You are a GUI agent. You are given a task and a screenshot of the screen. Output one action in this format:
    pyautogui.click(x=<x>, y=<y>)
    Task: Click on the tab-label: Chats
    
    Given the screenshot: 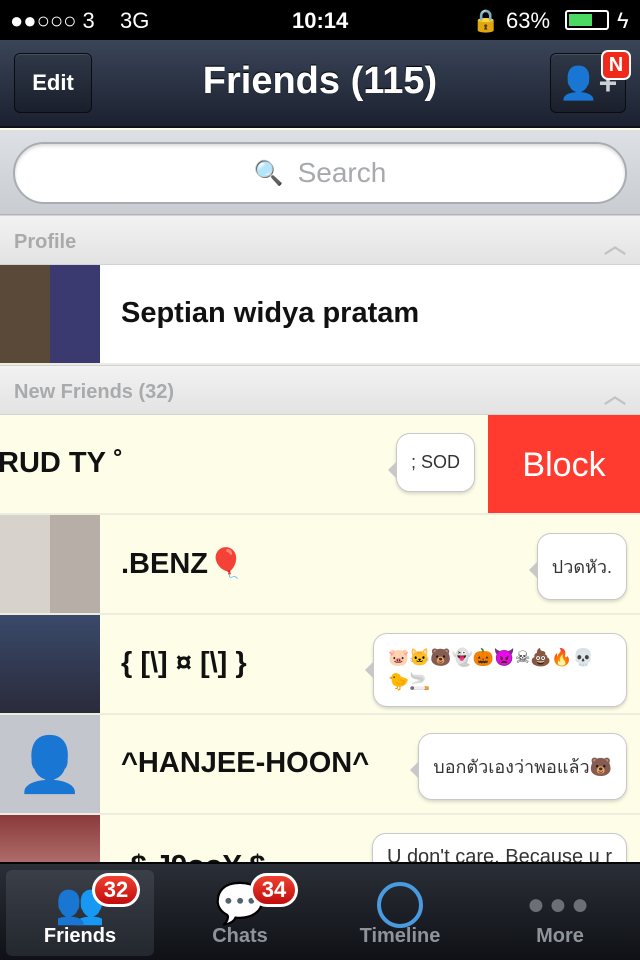 What is the action you would take?
    pyautogui.click(x=240, y=936)
    